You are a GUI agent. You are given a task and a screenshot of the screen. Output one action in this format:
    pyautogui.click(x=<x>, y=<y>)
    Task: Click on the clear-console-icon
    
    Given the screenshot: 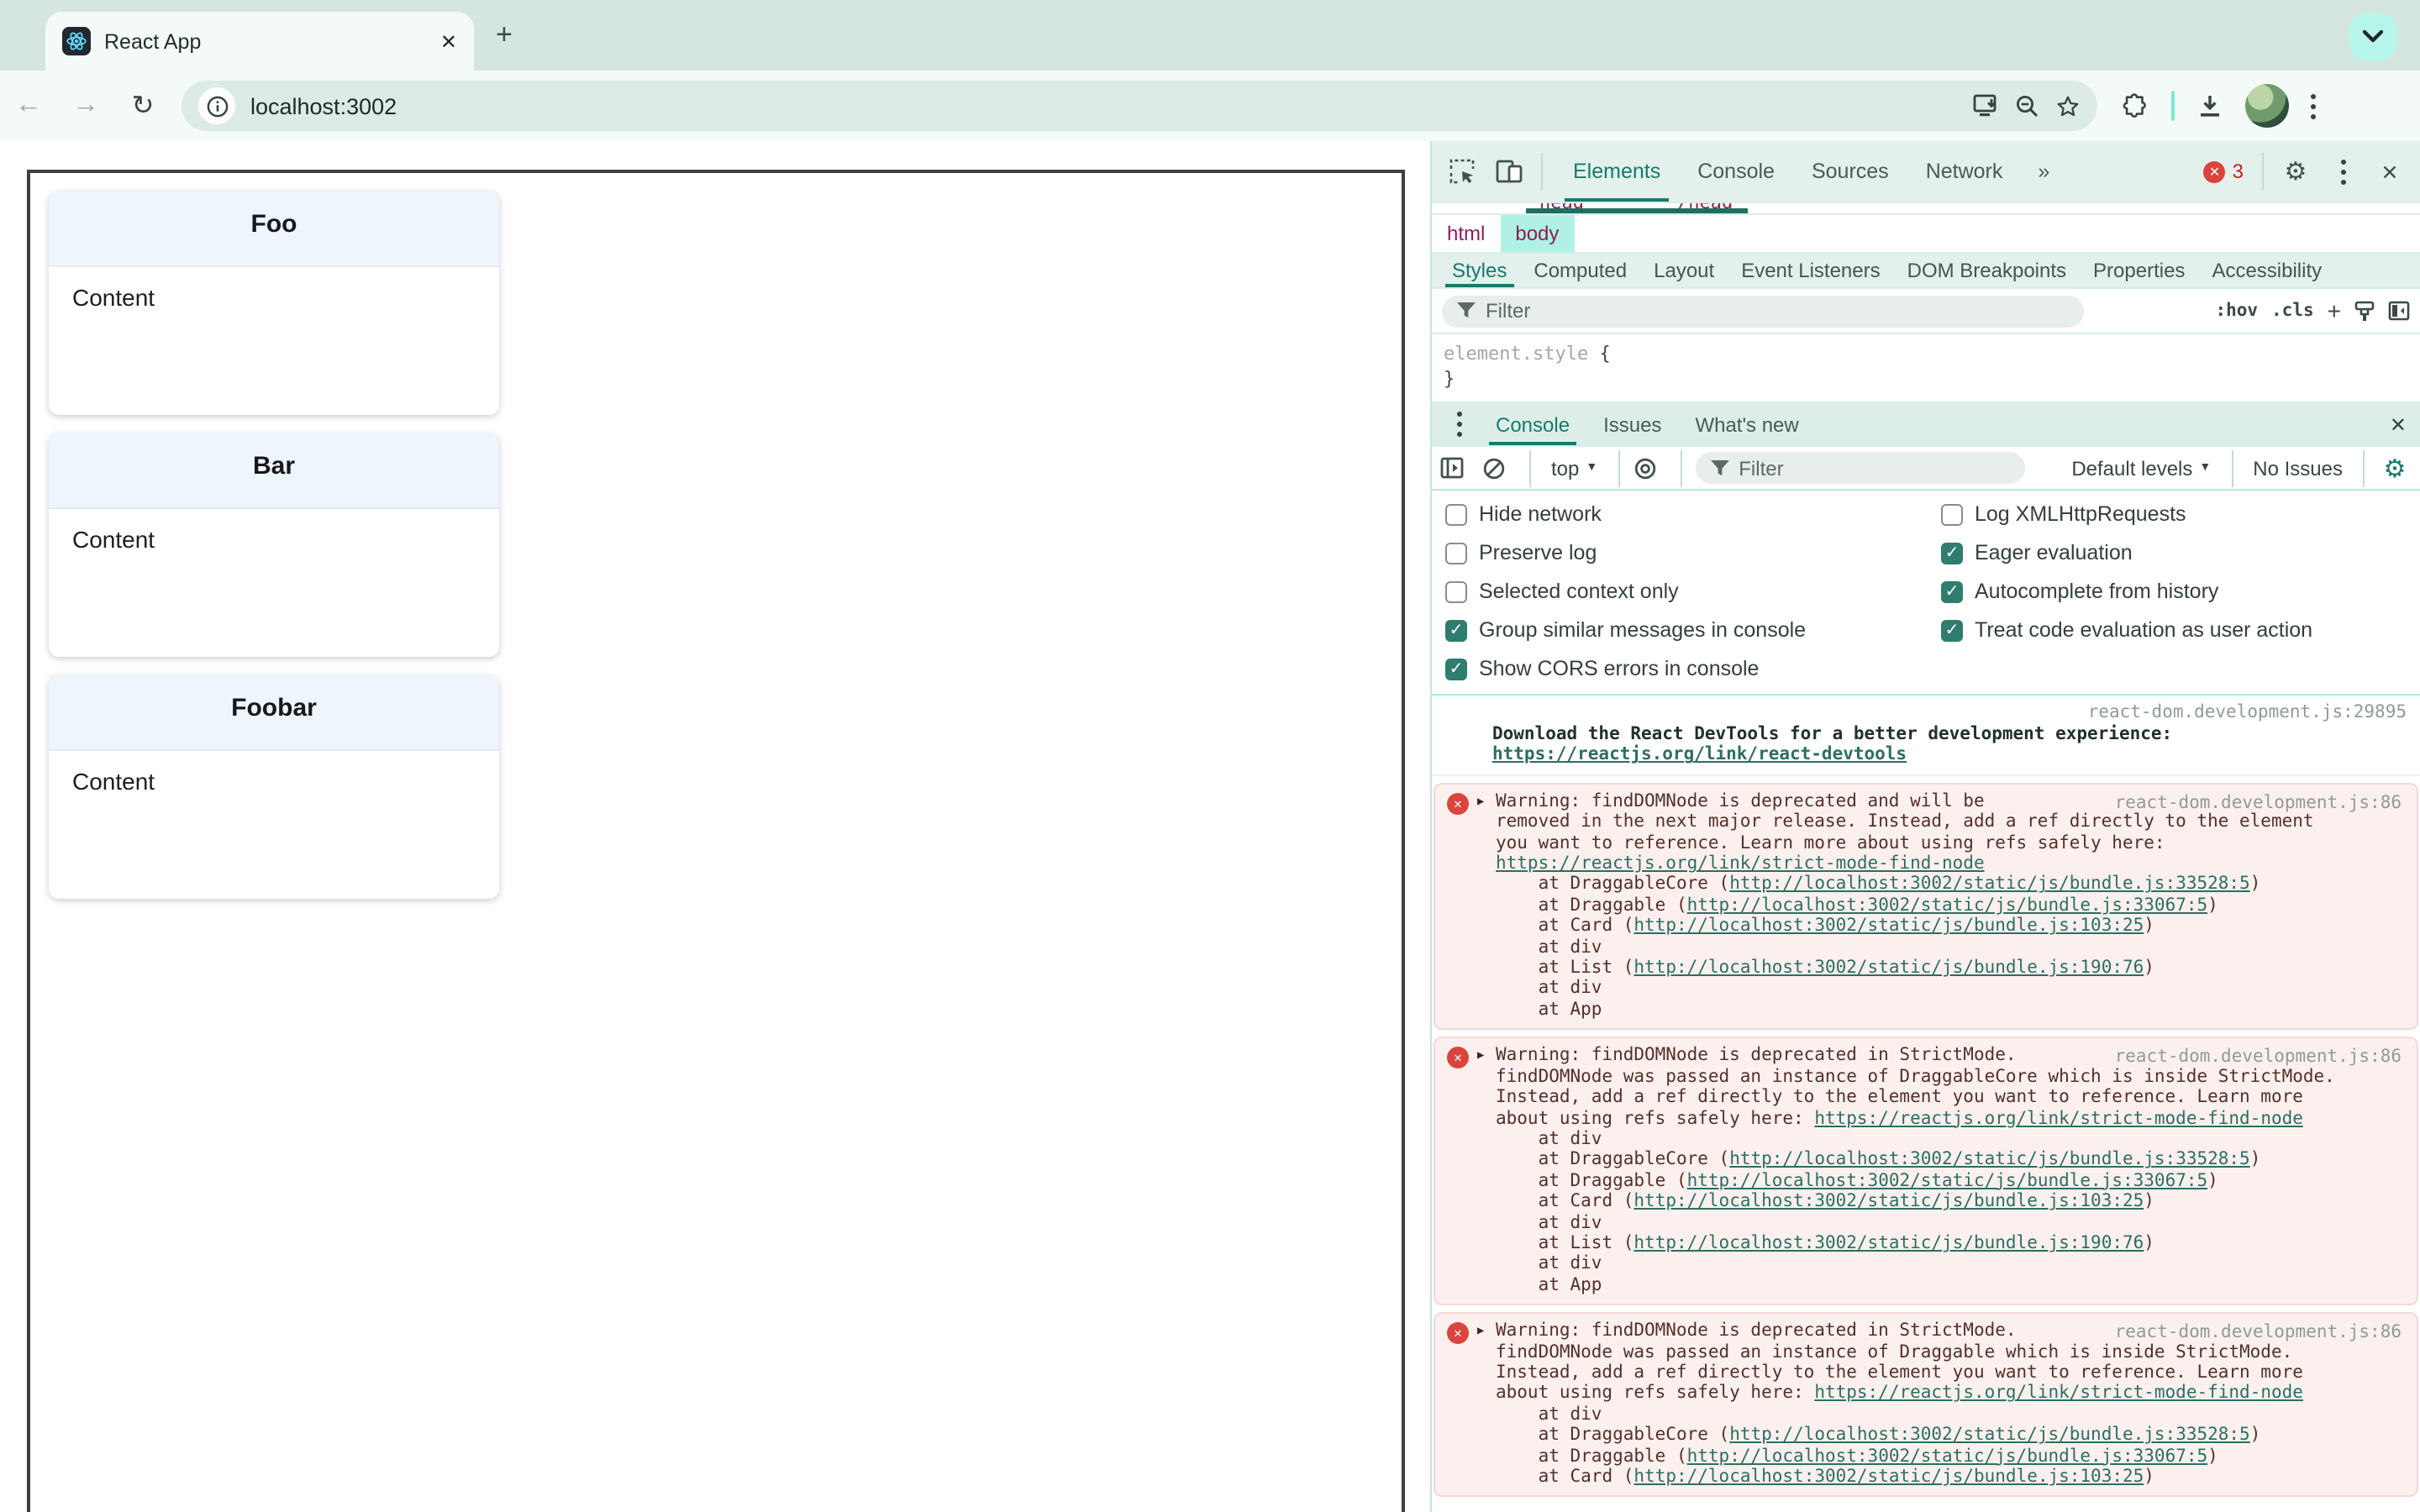 What is the action you would take?
    pyautogui.click(x=1499, y=468)
    